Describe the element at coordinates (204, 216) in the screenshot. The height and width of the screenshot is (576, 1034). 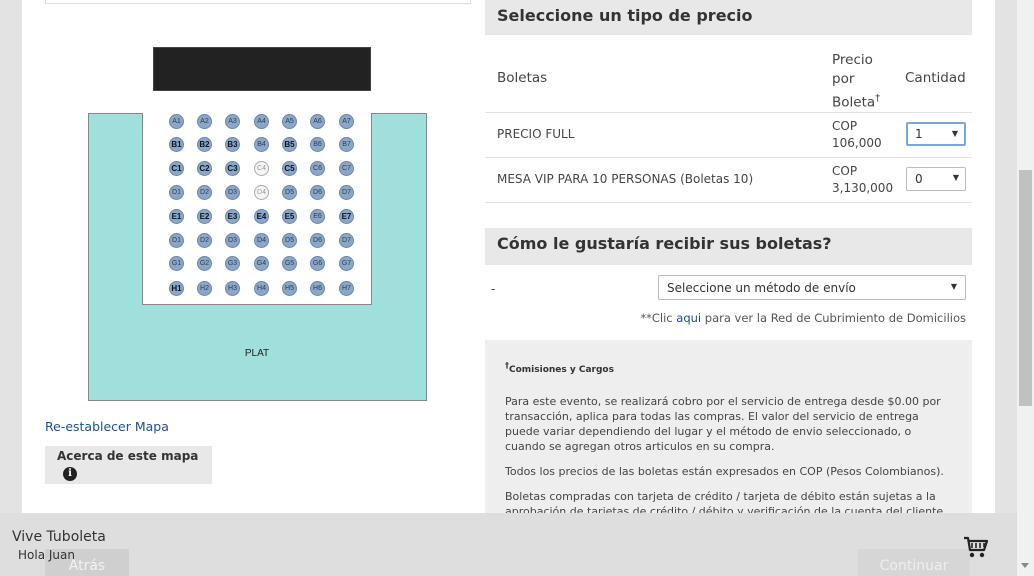
I see `seat: E2` at that location.